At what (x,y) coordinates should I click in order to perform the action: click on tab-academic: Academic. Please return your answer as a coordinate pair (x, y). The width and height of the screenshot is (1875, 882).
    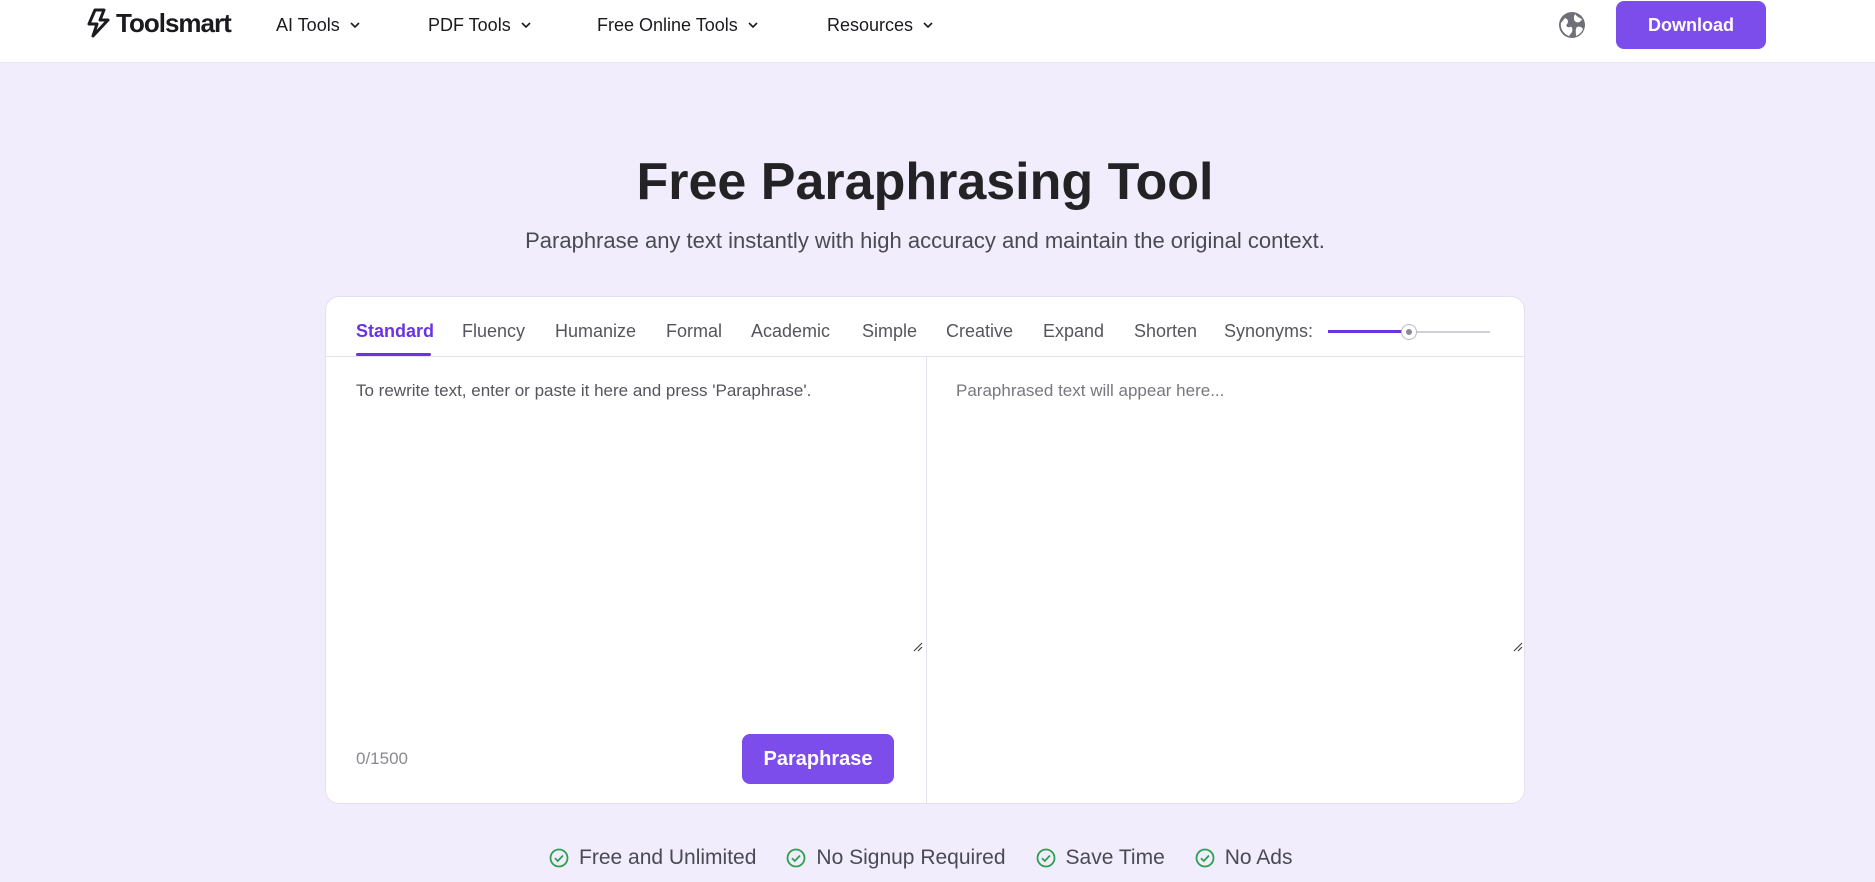
    Looking at the image, I should click on (790, 331).